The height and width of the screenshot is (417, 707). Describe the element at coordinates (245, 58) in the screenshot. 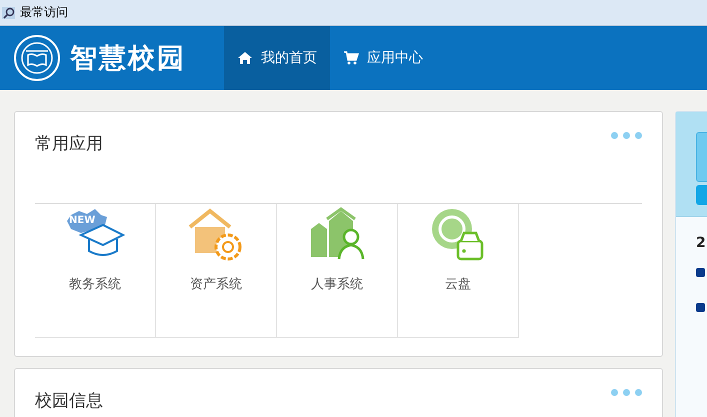

I see `home-icon` at that location.